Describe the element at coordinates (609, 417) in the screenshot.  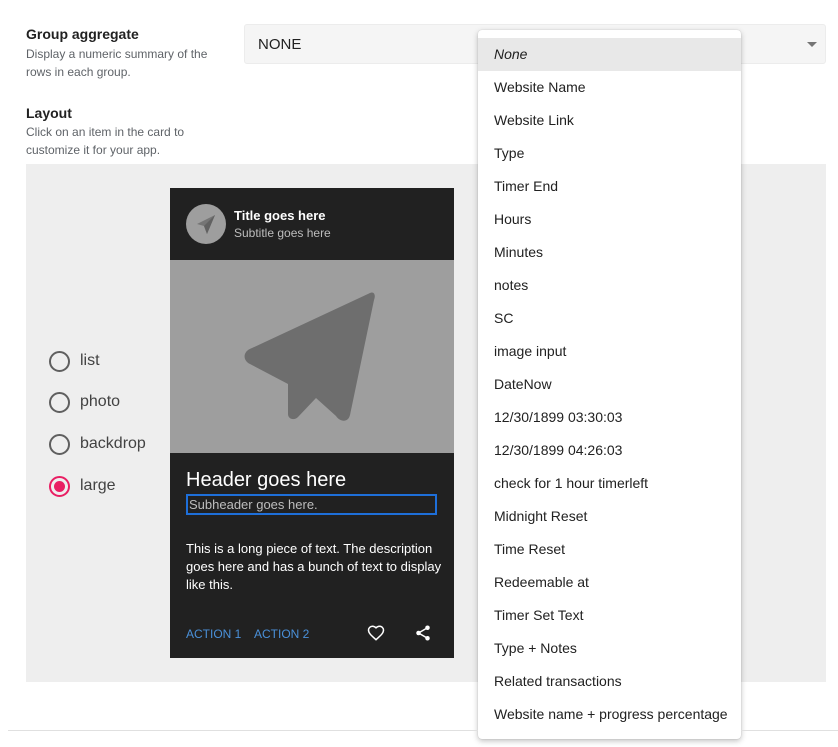
I see `dropdown-option: 12/30/1899 03:30:03` at that location.